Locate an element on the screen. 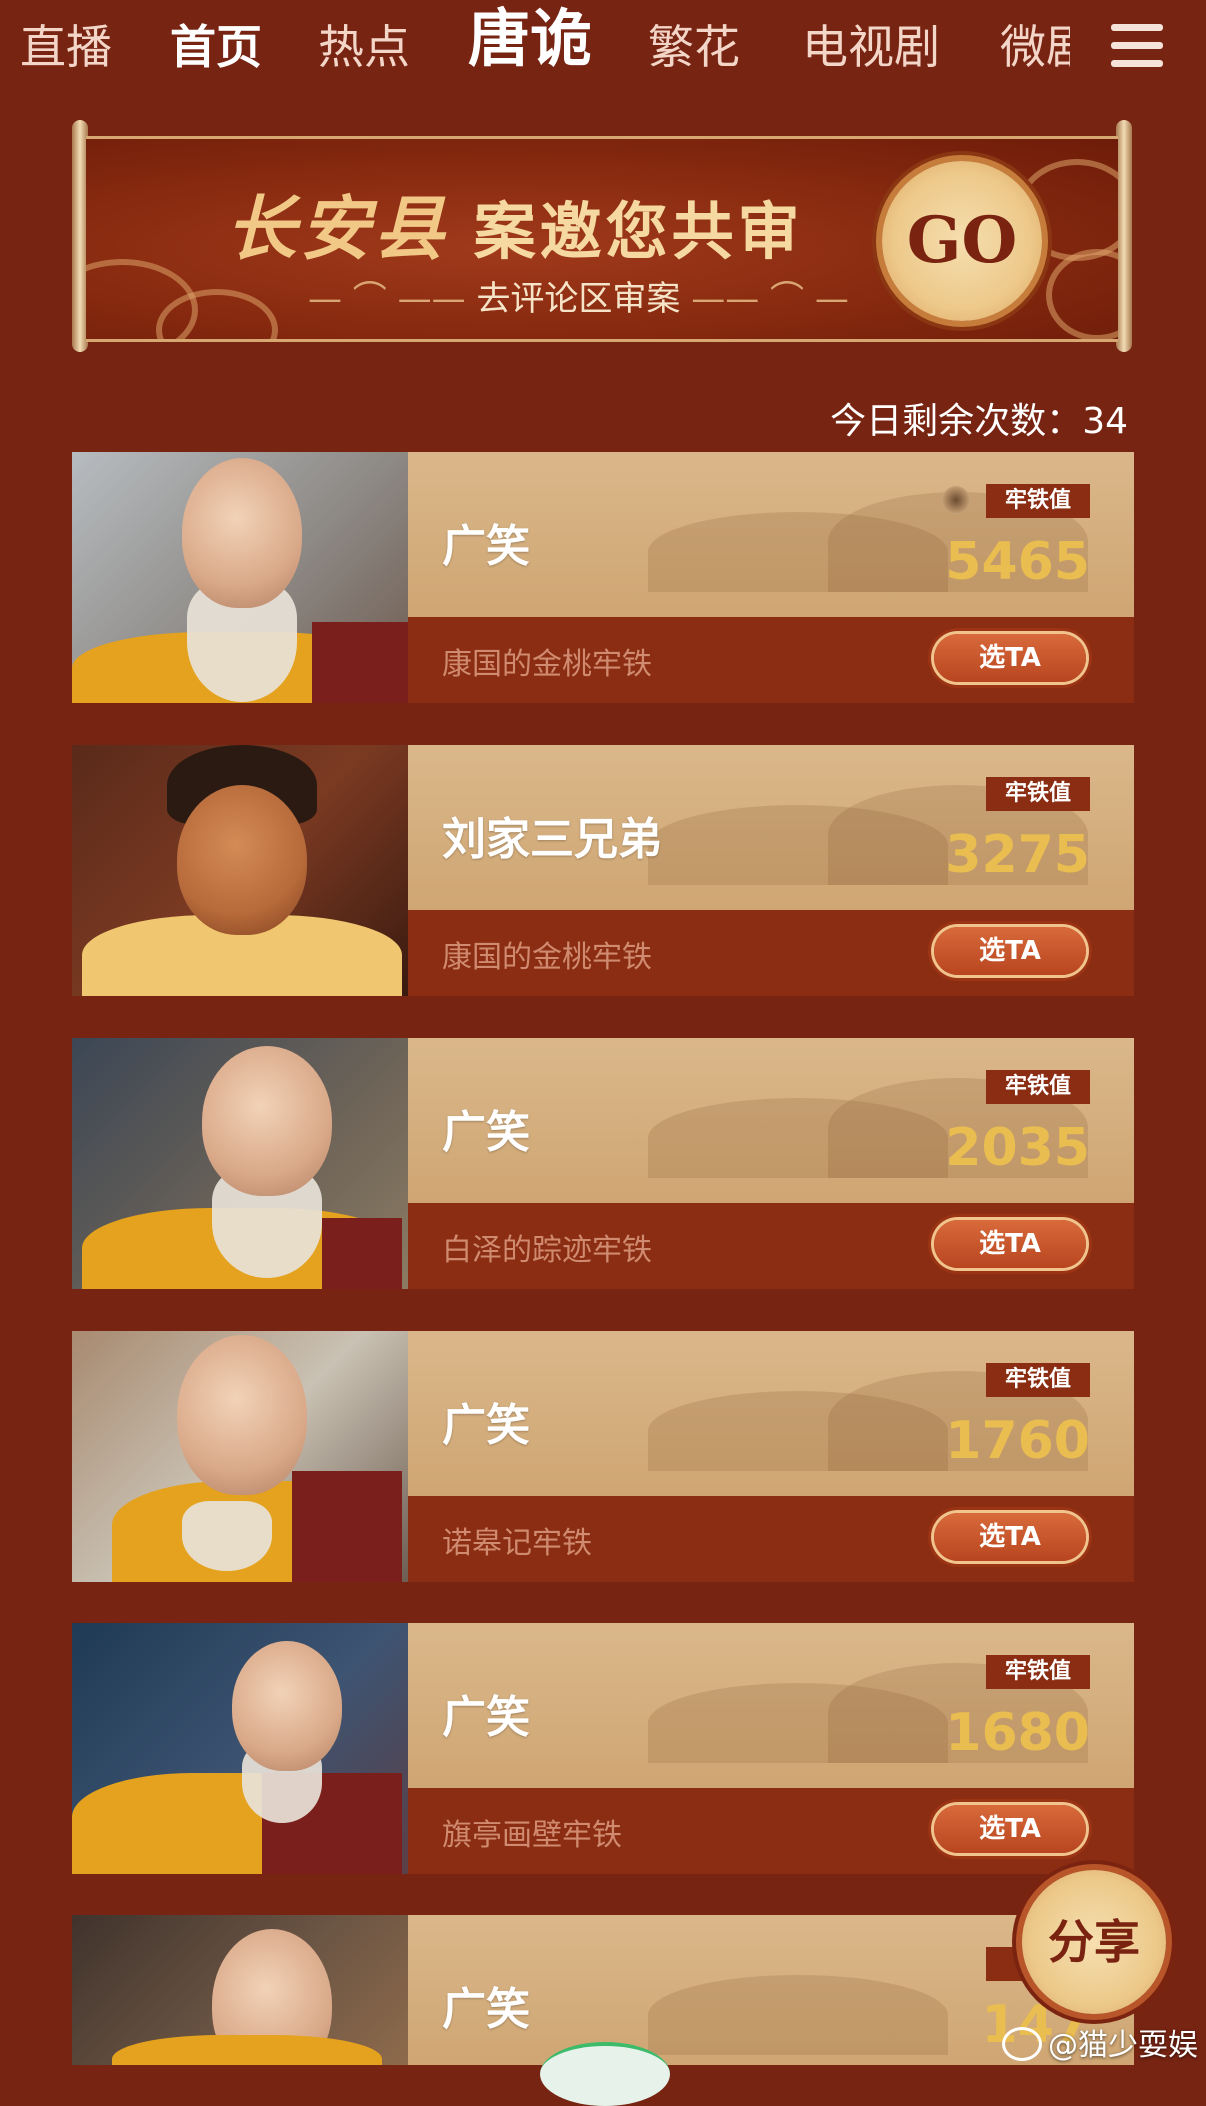 The image size is (1206, 2106). tab-tv: 电视剧 is located at coordinates (871, 47).